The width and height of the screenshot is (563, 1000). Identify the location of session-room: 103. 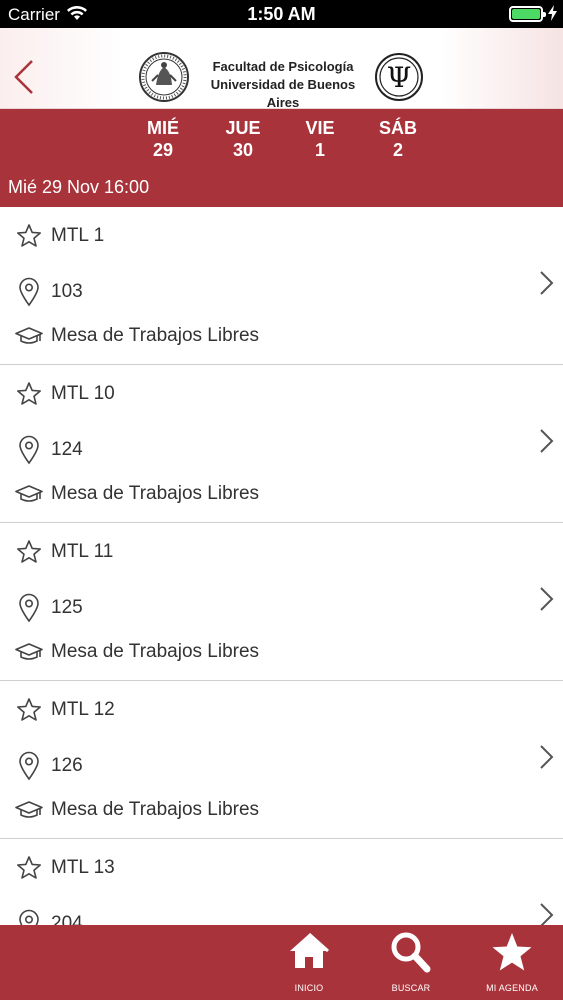
(67, 291).